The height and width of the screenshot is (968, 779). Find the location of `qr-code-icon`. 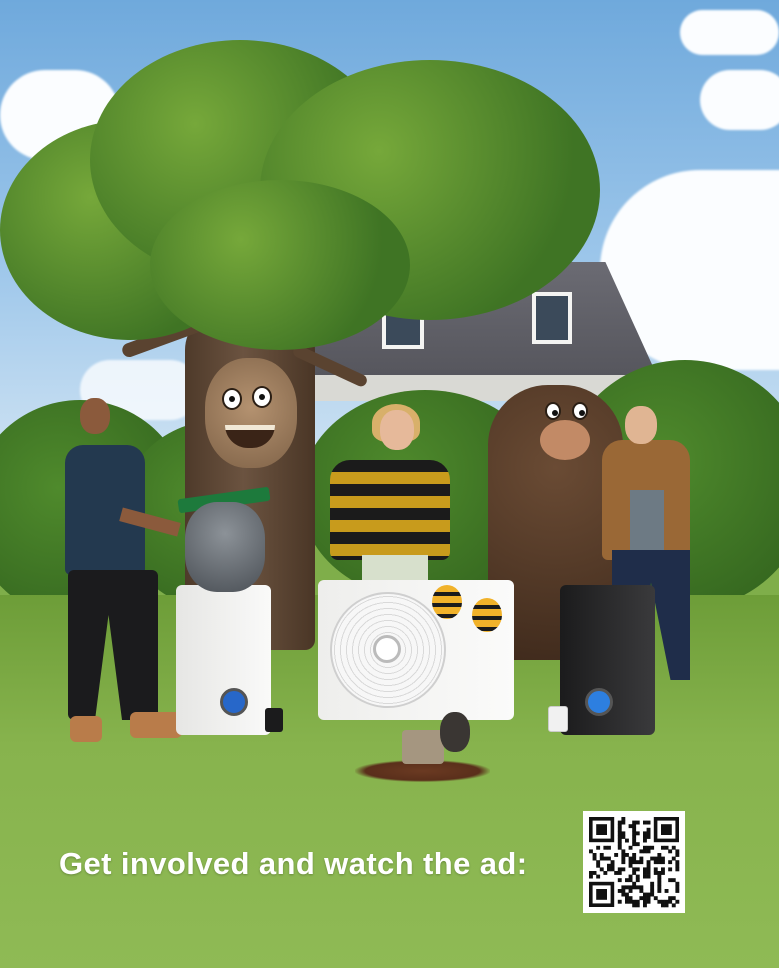

qr-code-icon is located at coordinates (634, 862).